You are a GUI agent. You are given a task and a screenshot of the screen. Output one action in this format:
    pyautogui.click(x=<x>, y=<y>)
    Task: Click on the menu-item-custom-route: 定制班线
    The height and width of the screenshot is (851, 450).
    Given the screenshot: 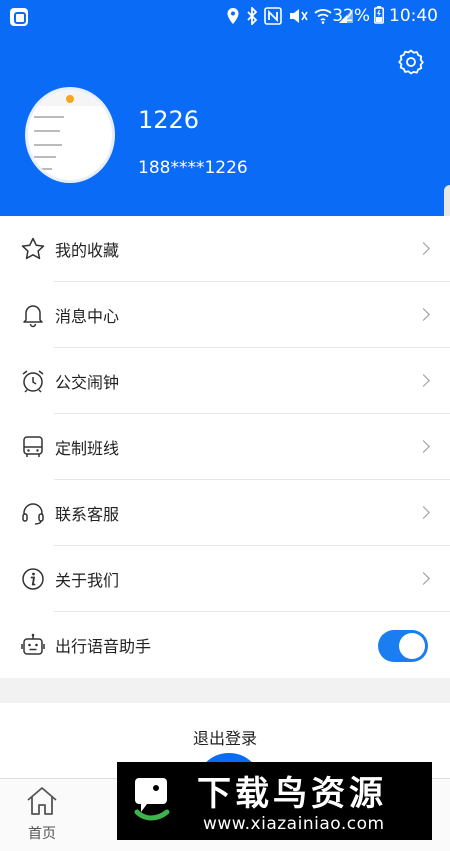 What is the action you would take?
    pyautogui.click(x=225, y=447)
    